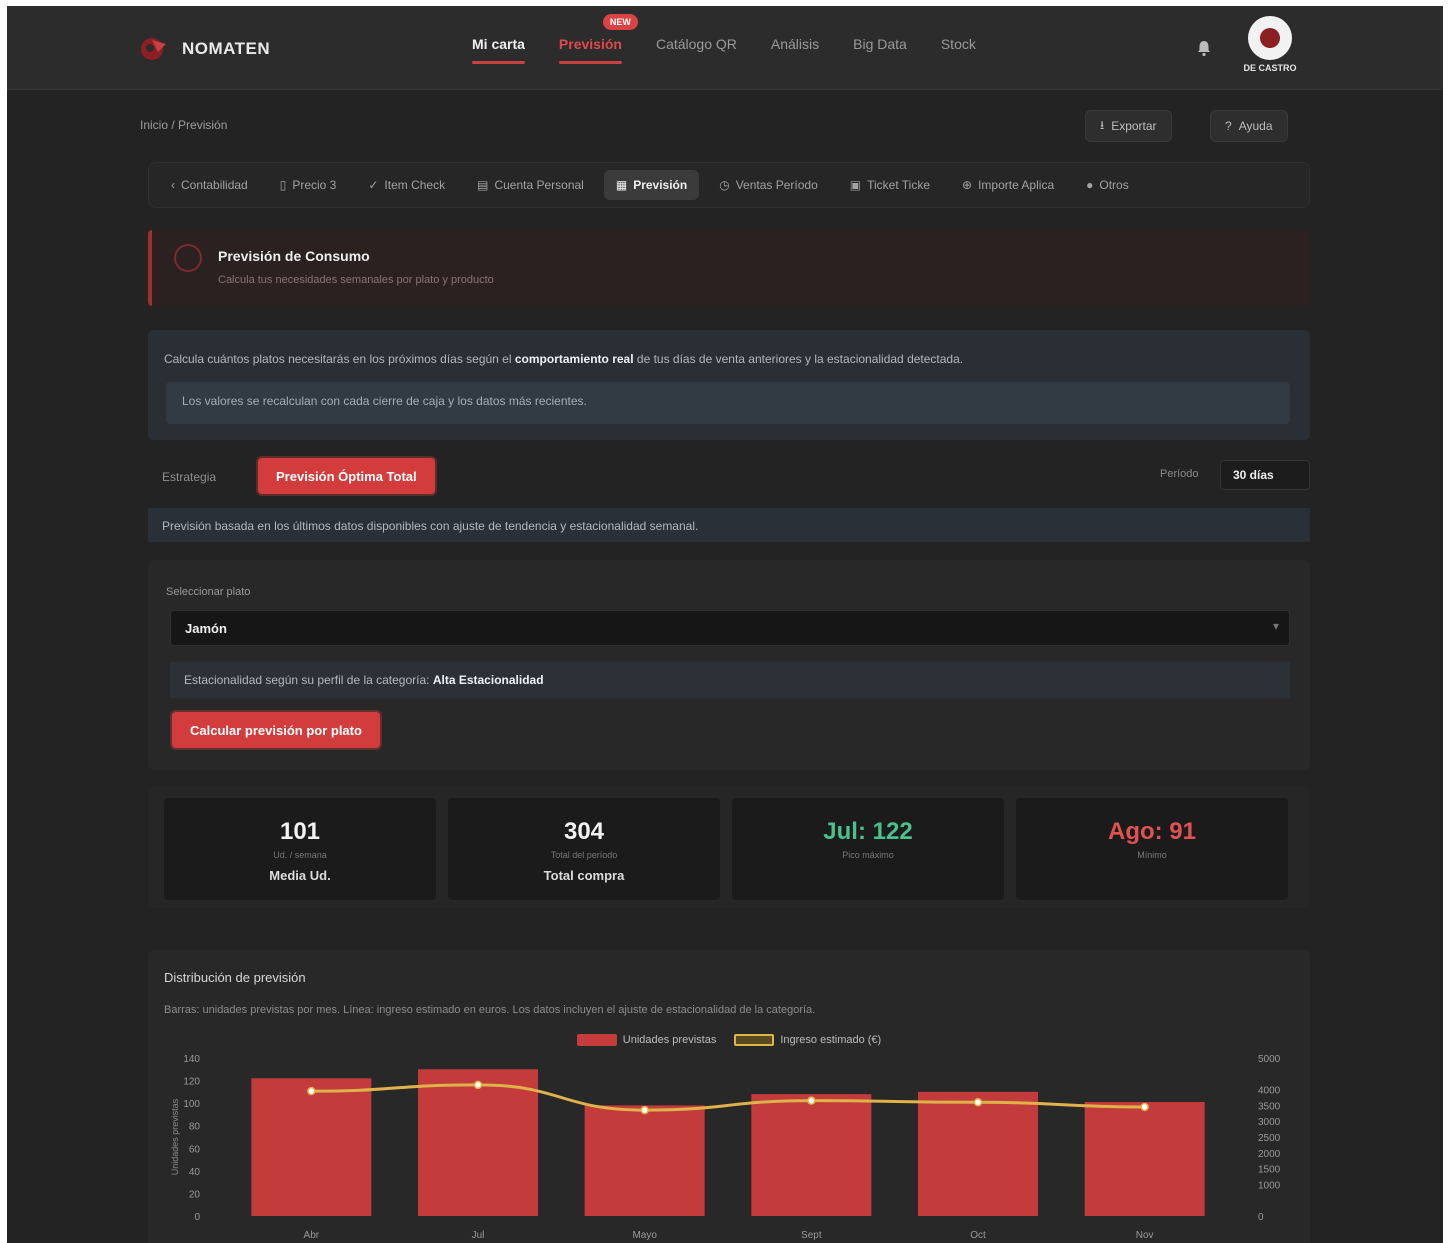 This screenshot has width=1455, height=1243. I want to click on y2-tick-label: 4000, so click(1269, 1091).